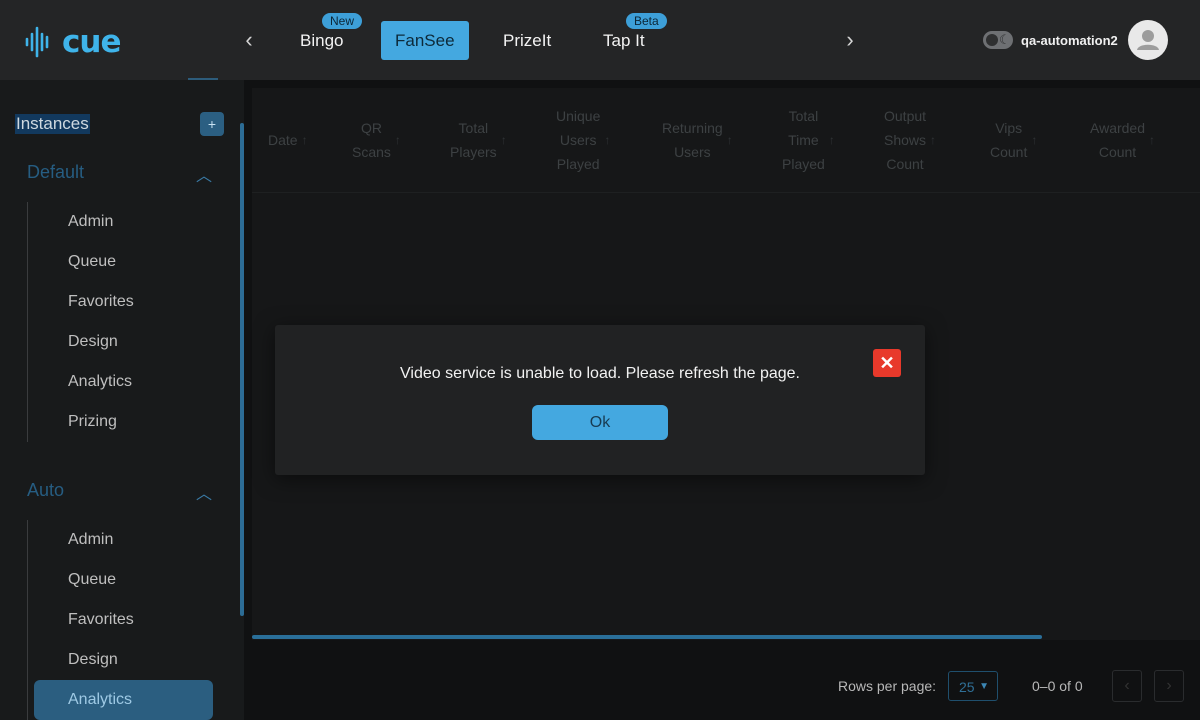 This screenshot has width=1200, height=720. What do you see at coordinates (1118, 128) in the screenshot?
I see `column-title-line: Awarded` at bounding box center [1118, 128].